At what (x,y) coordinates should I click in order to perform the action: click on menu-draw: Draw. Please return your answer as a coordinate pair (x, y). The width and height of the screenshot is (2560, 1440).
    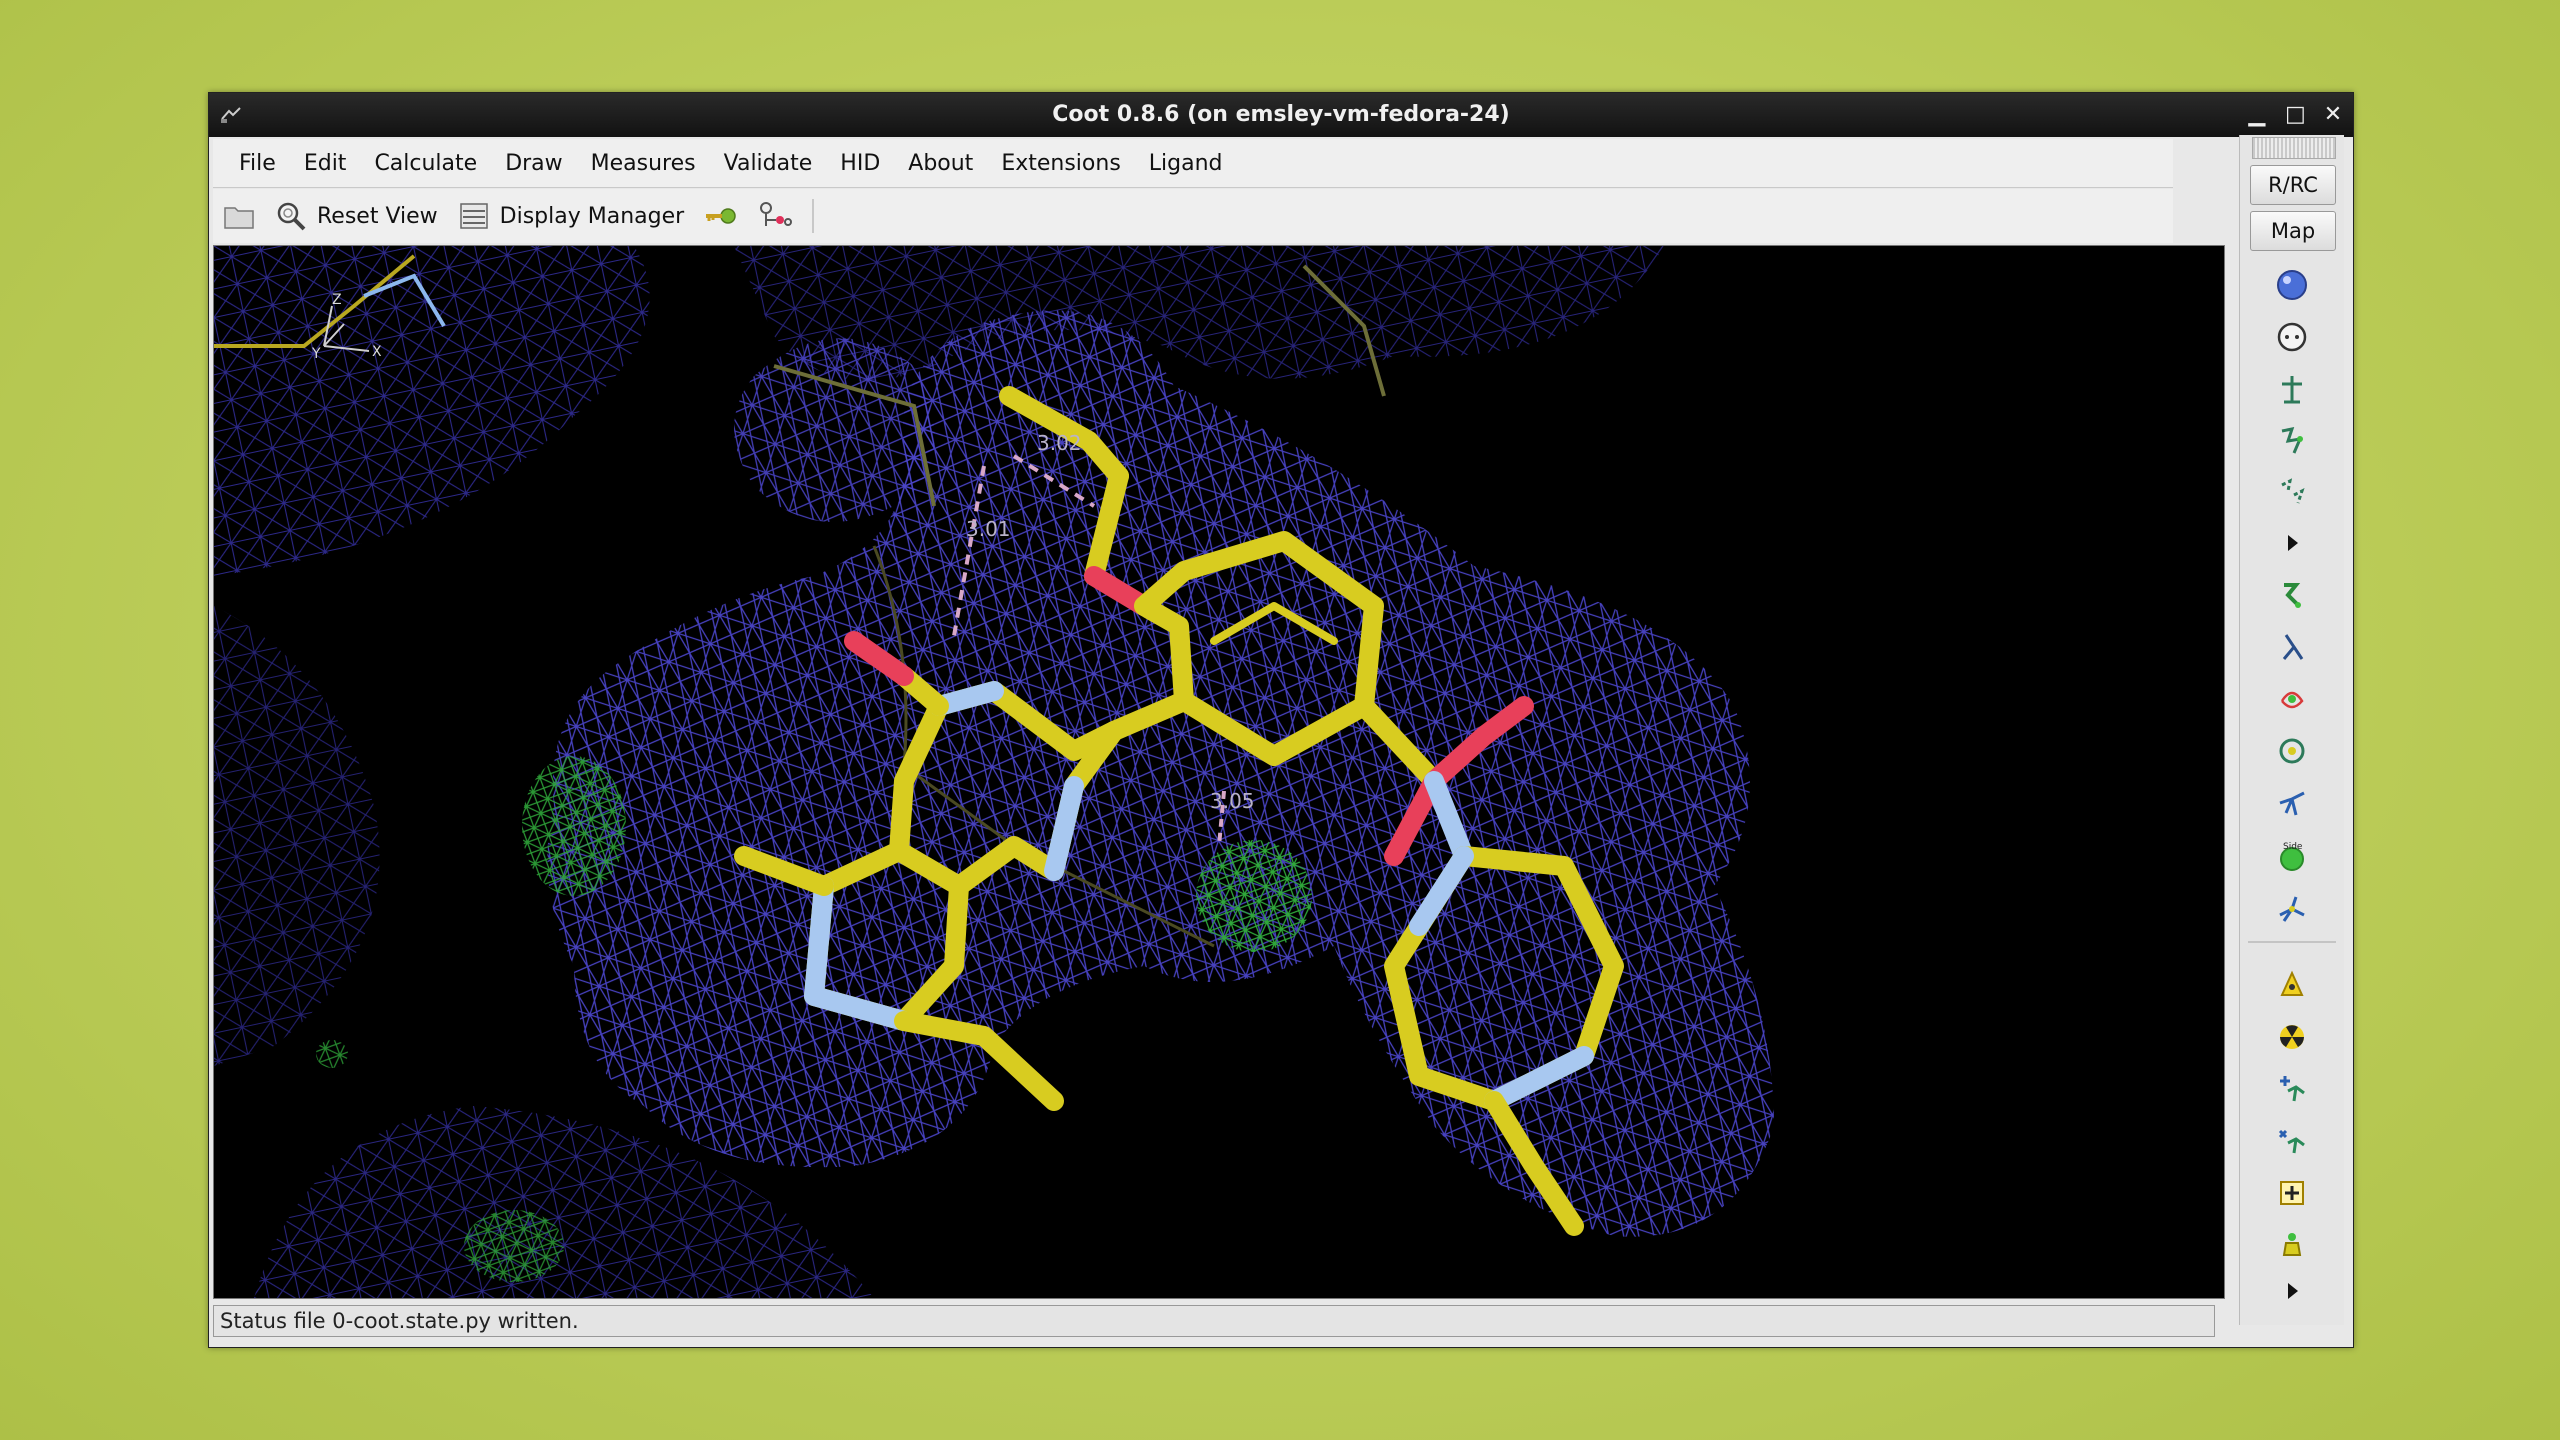
    Looking at the image, I should click on (533, 163).